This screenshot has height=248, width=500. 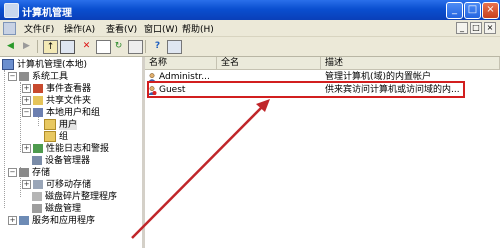 I want to click on back-icon: ◀, so click(x=10, y=46).